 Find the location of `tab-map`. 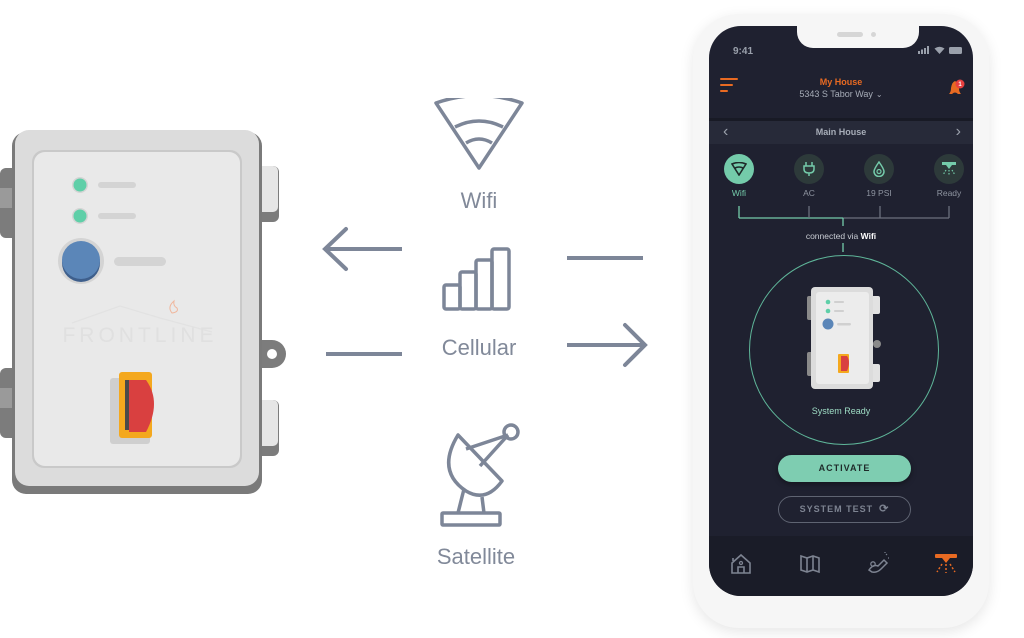

tab-map is located at coordinates (811, 565).